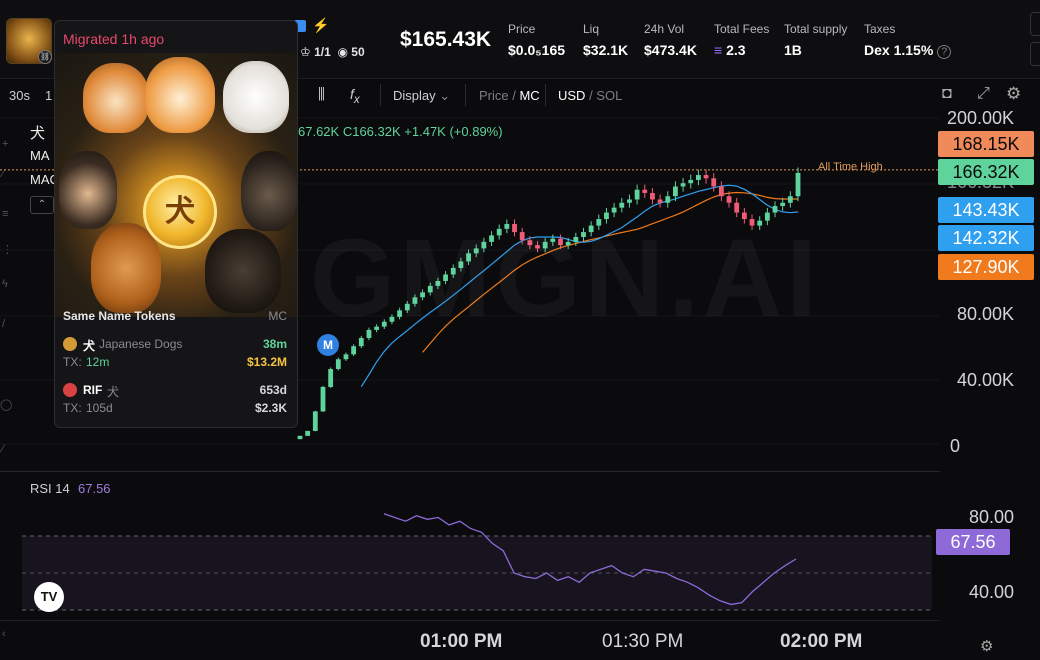 This screenshot has width=1040, height=660. I want to click on candle-type-icon: ⫼, so click(321, 94).